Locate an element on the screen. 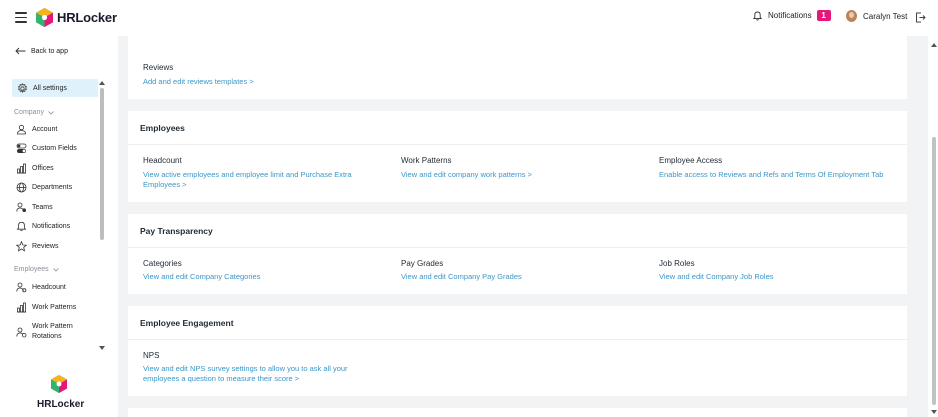 The width and height of the screenshot is (938, 417). sidebar-item-teams: Teams is located at coordinates (34, 207).